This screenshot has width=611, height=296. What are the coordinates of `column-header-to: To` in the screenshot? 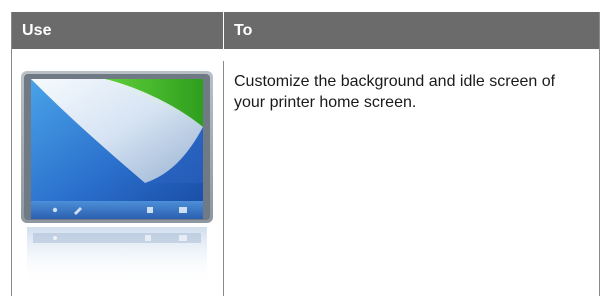 It's located at (411, 30).